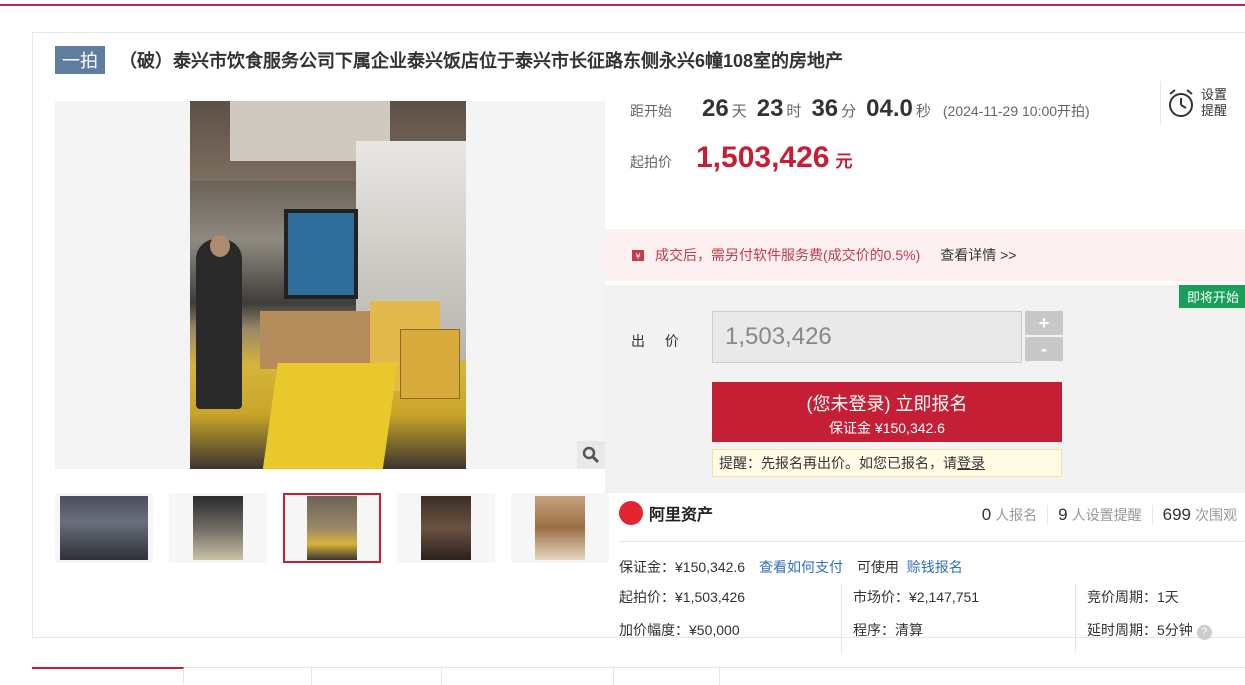 This screenshot has height=685, width=1245. I want to click on stat-views: 699 次围观, so click(1198, 515).